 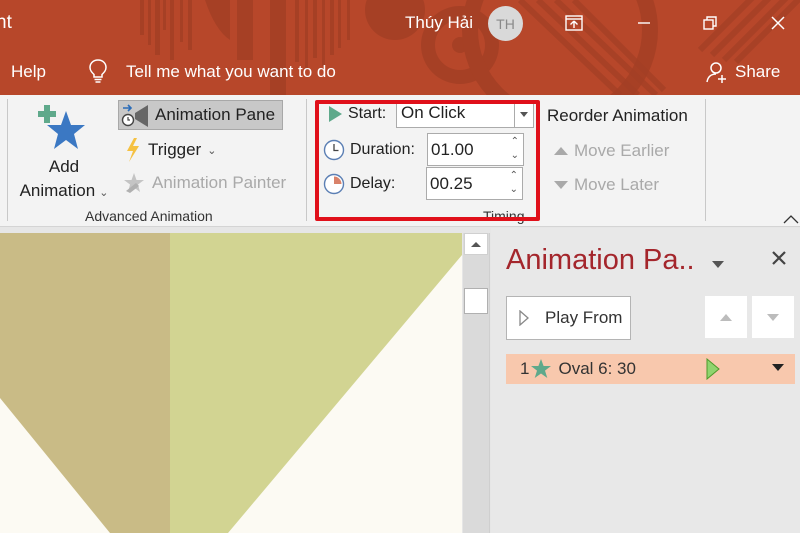 I want to click on restore-button, so click(x=710, y=23).